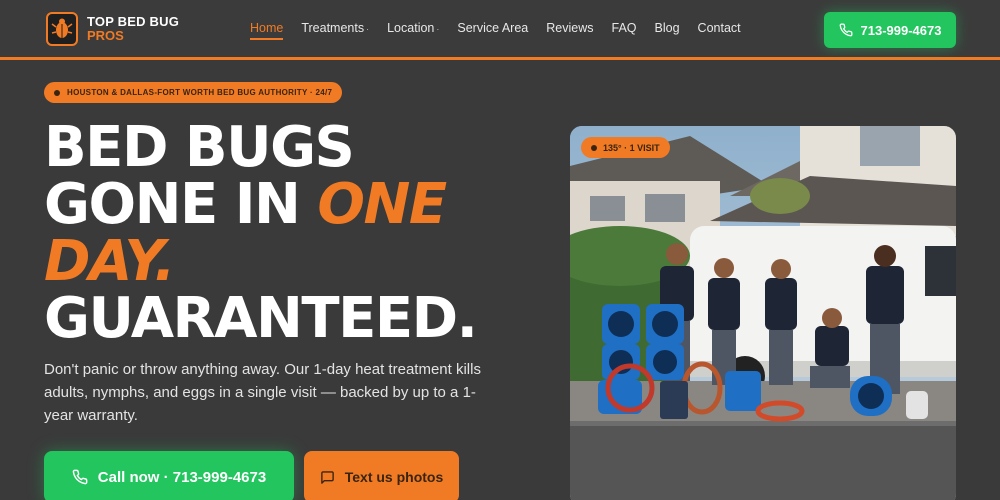 Image resolution: width=1000 pixels, height=500 pixels. I want to click on nav-faq: FAQ, so click(624, 28).